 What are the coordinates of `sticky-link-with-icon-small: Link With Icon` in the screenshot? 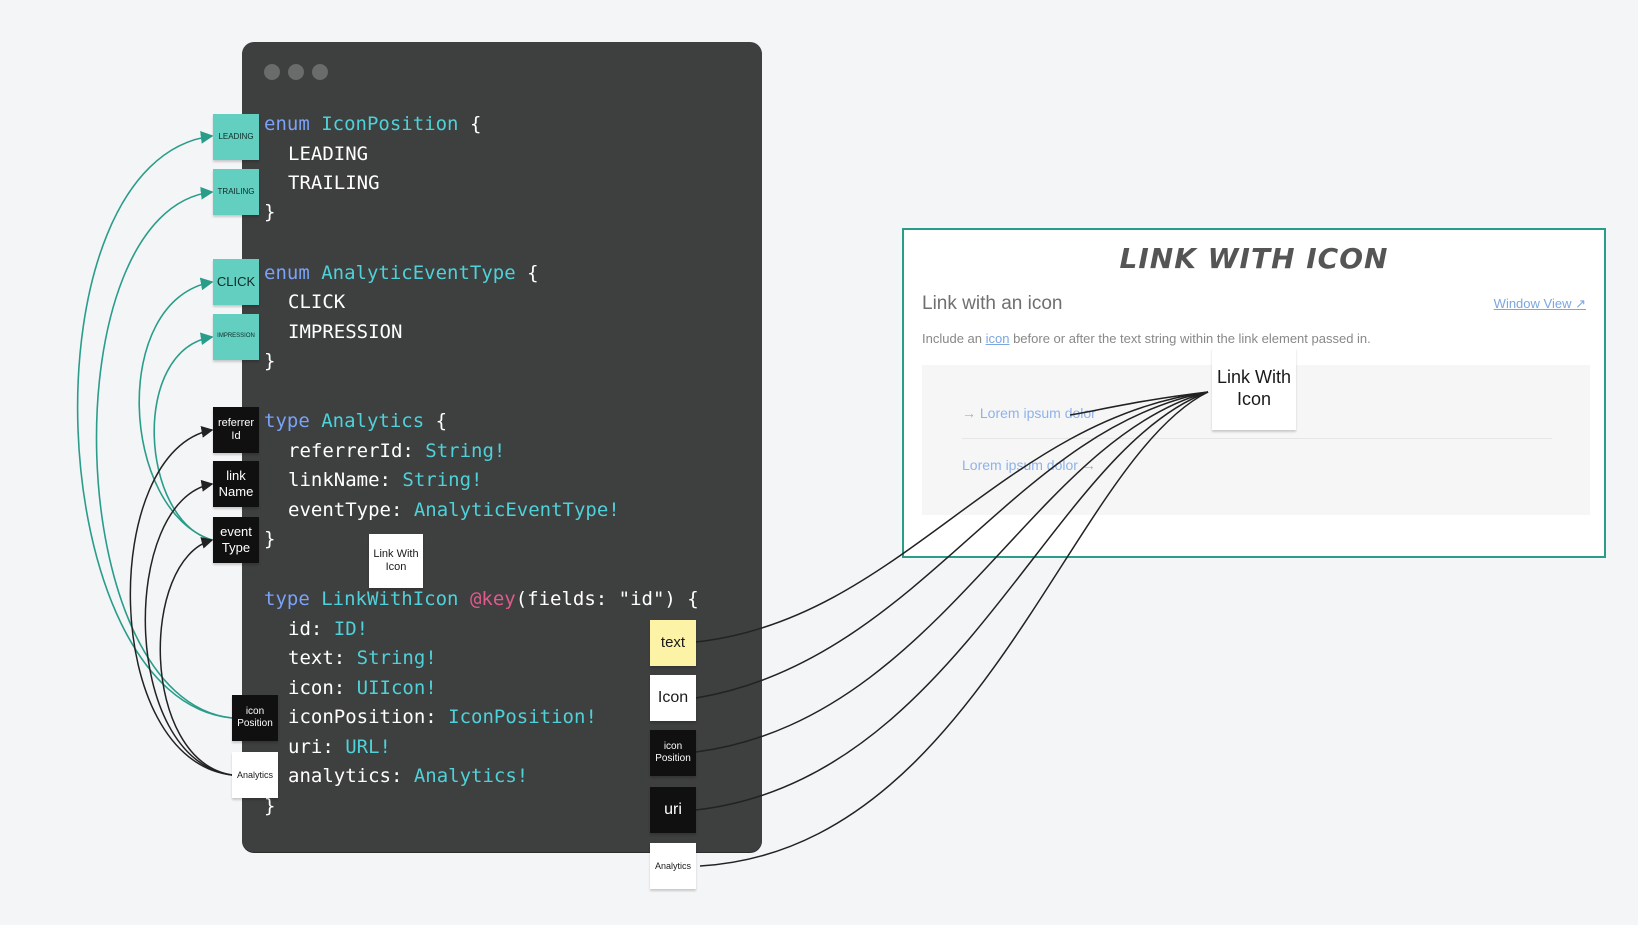 It's located at (396, 561).